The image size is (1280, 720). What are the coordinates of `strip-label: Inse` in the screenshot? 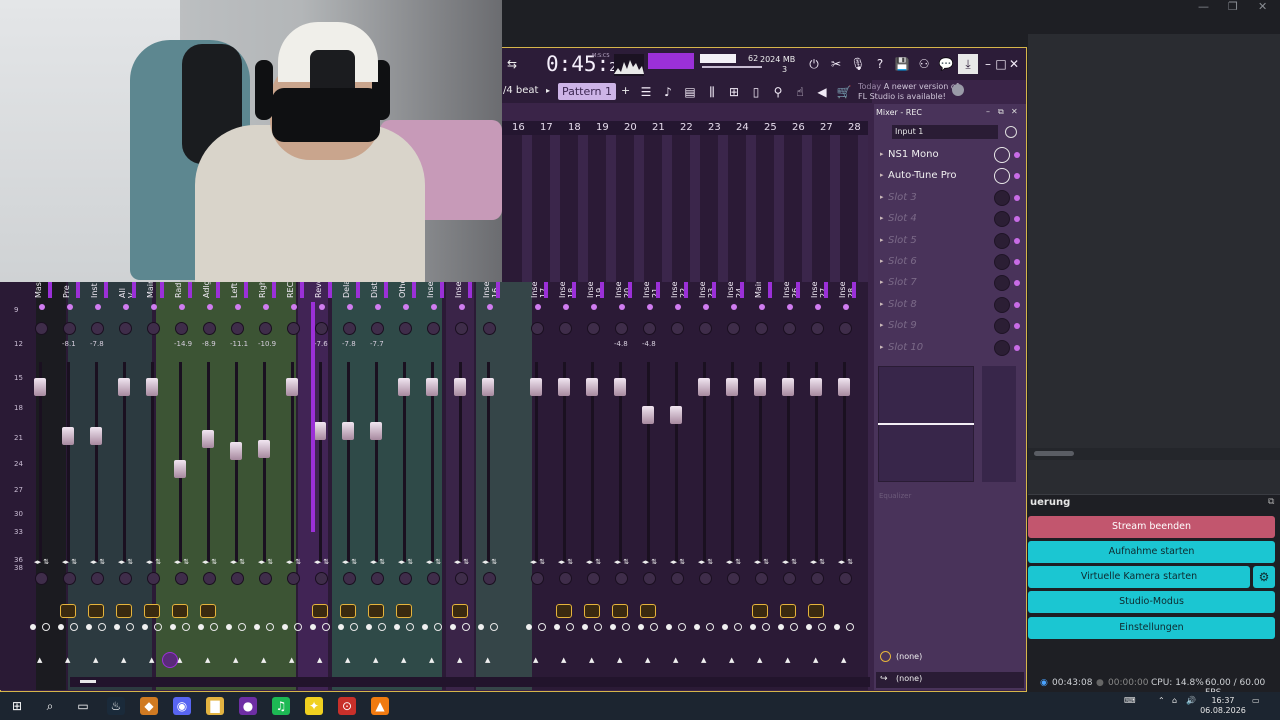 It's located at (433, 290).